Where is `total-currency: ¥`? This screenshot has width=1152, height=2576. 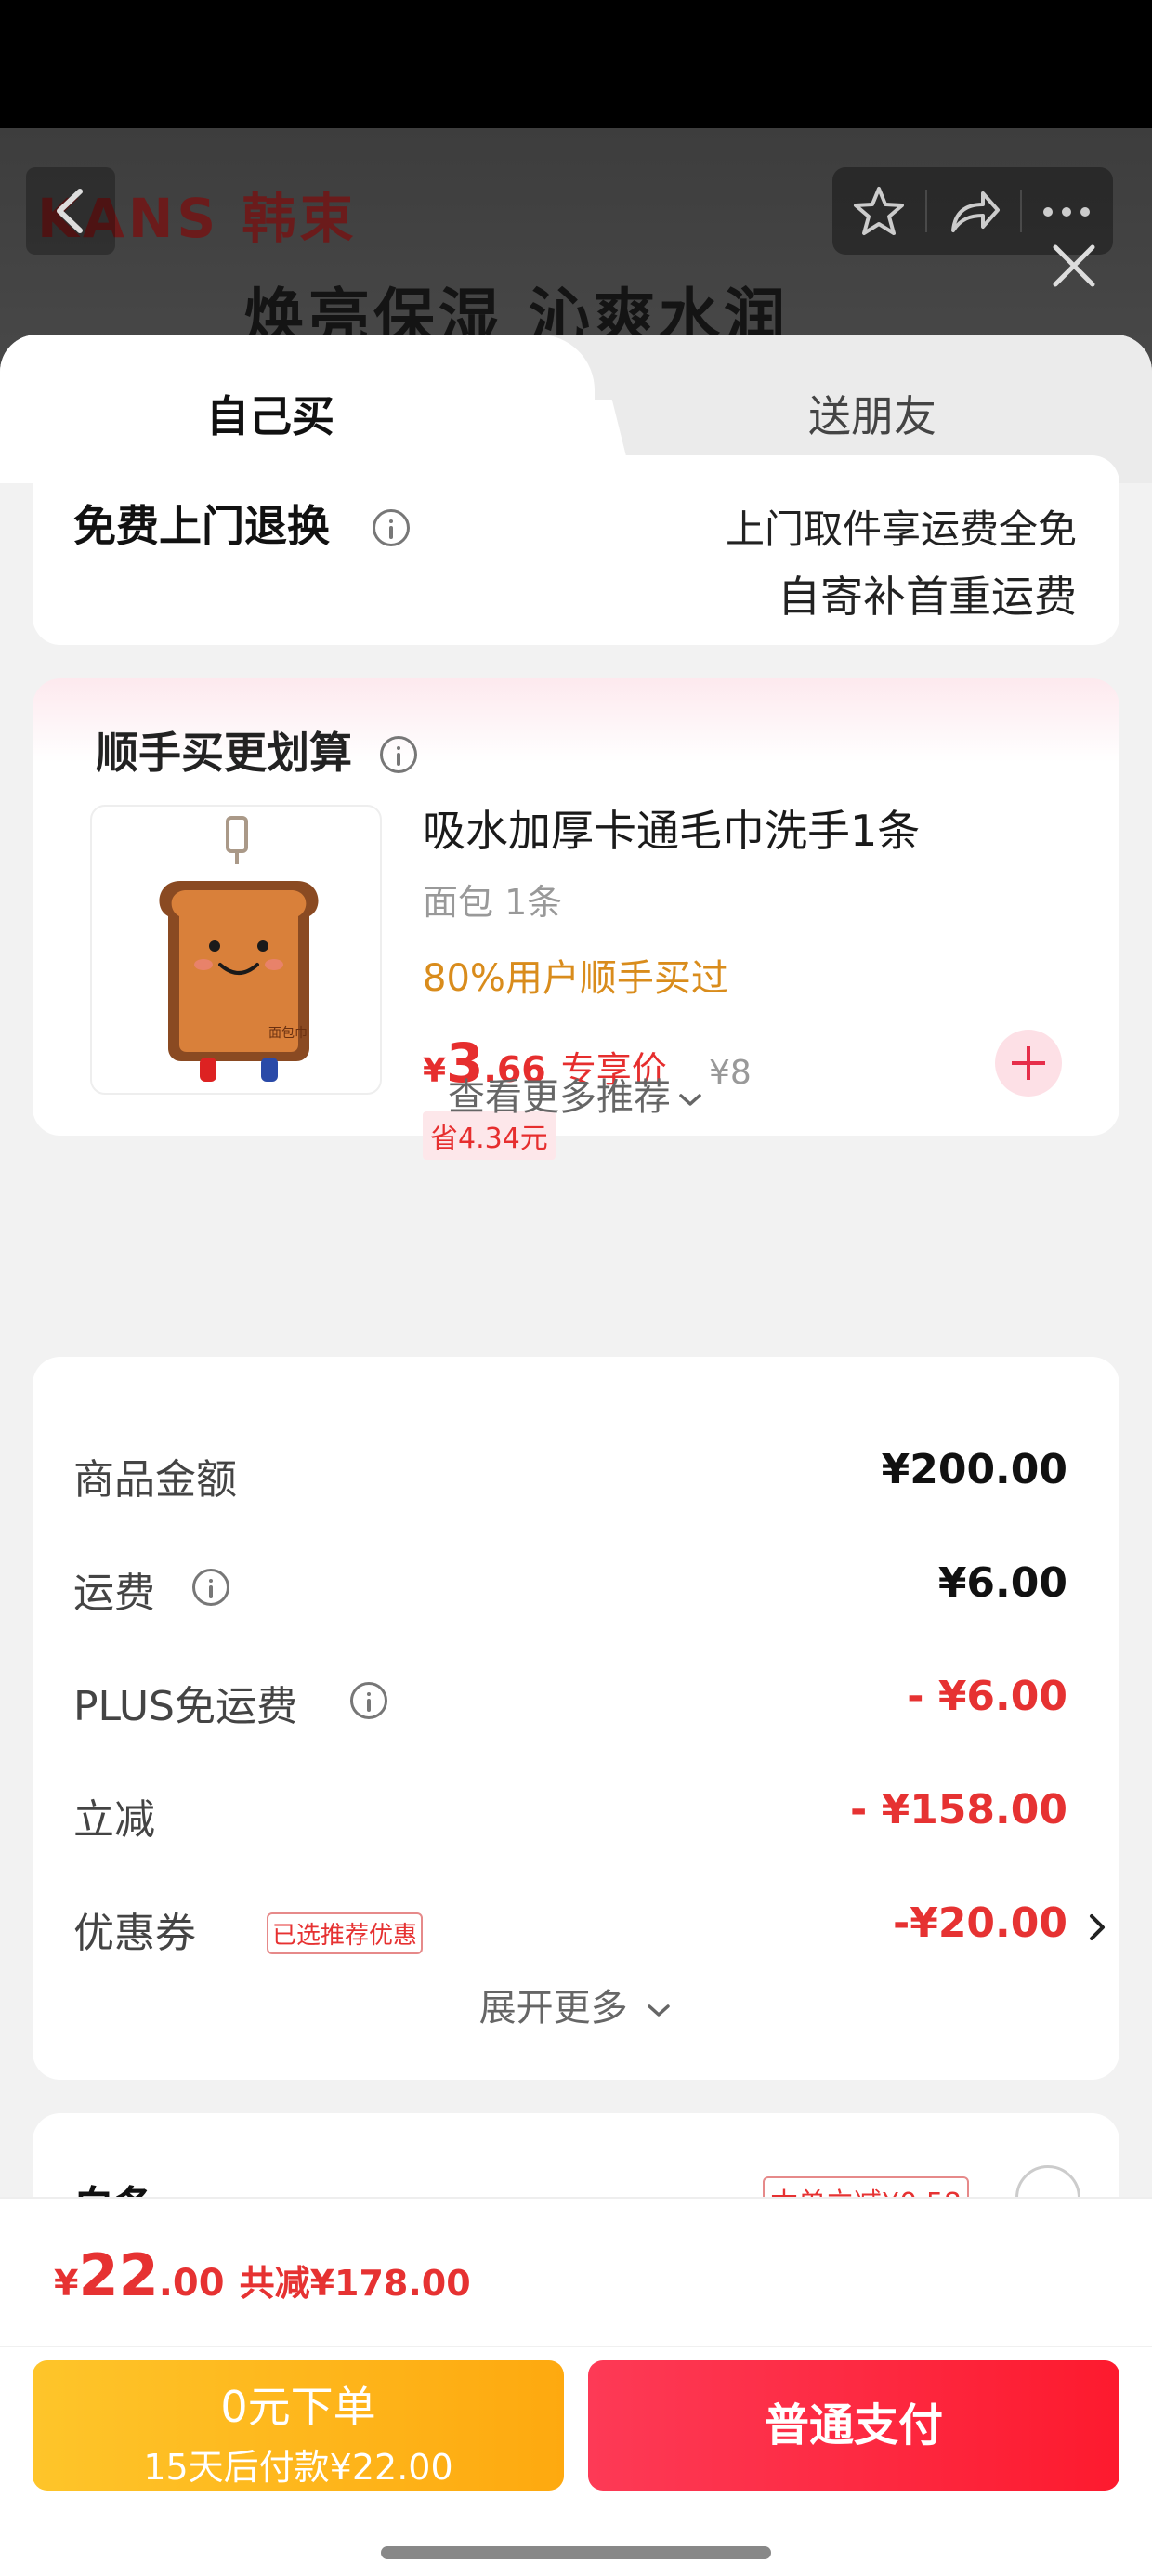
total-currency: ¥ is located at coordinates (66, 2283).